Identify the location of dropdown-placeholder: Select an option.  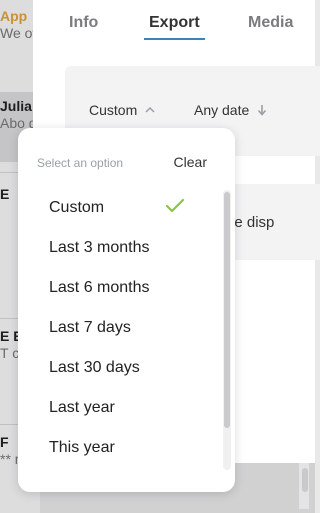
(80, 163).